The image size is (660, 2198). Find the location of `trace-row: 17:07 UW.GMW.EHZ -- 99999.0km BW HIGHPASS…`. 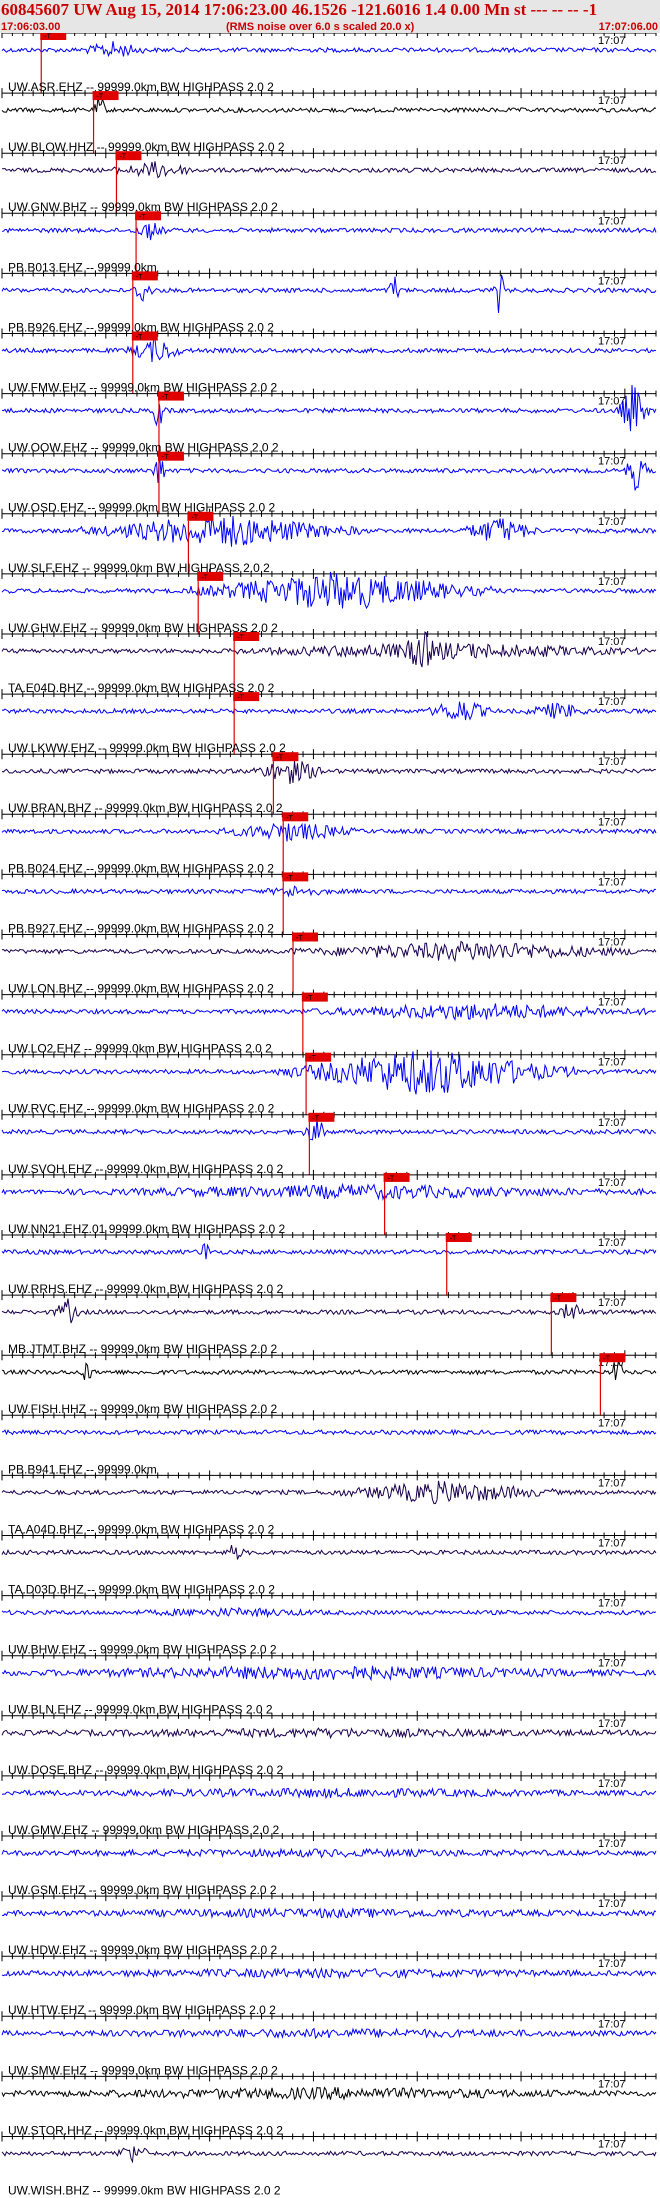

trace-row: 17:07 UW.GMW.EHZ -- 99999.0km BW HIGHPASS… is located at coordinates (329, 1803).